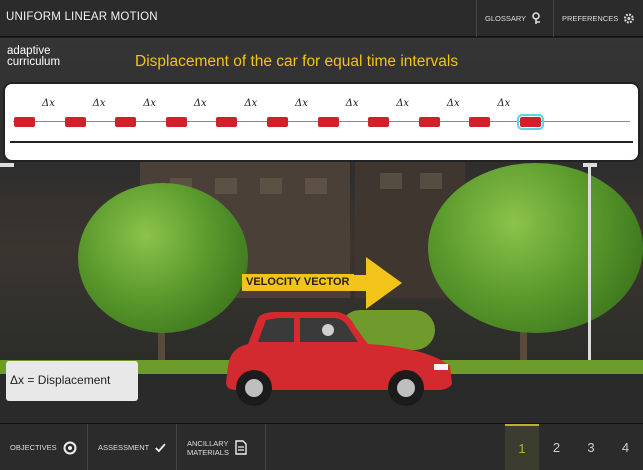 The width and height of the screenshot is (643, 470). Describe the element at coordinates (72, 381) in the screenshot. I see `displacement-legend: Δx = Displacement` at that location.